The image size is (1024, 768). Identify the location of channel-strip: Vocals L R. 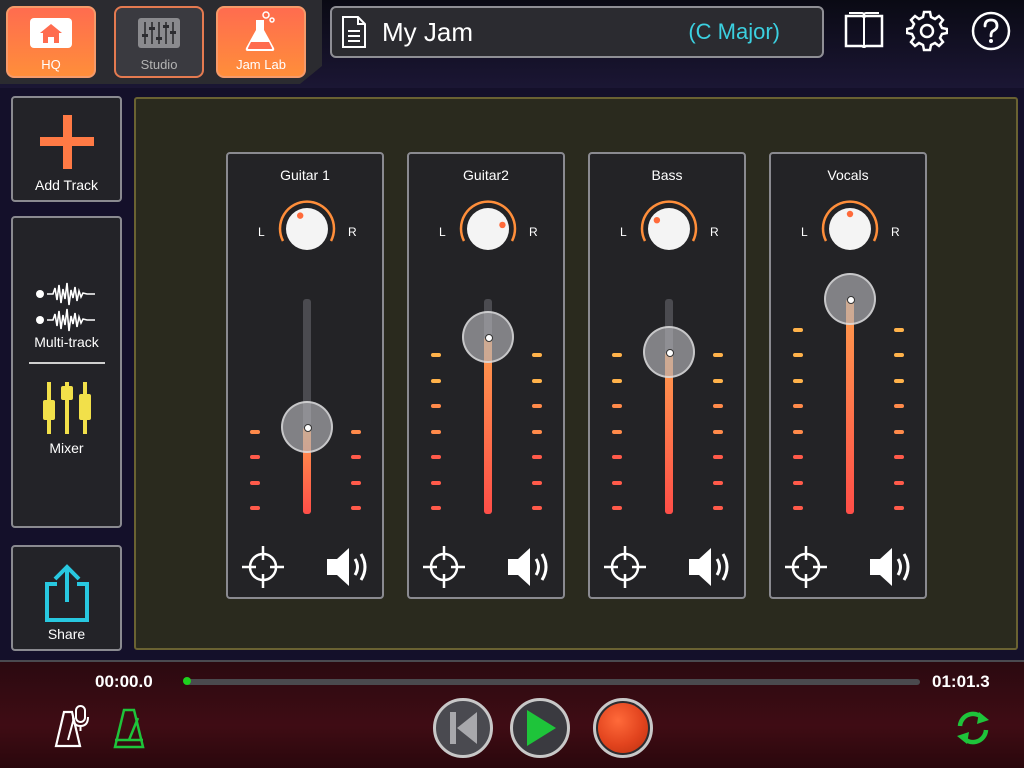
(848, 375).